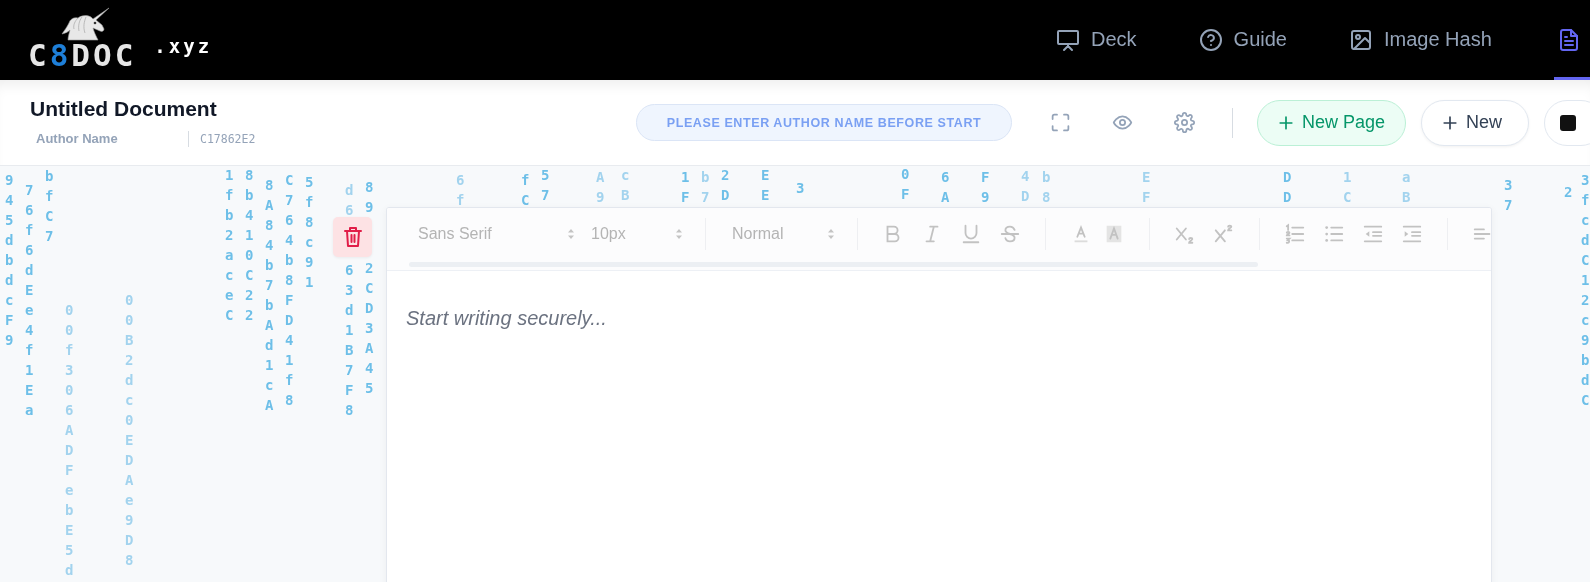 The height and width of the screenshot is (582, 1590). I want to click on code-rain-column: 6A, so click(945, 187).